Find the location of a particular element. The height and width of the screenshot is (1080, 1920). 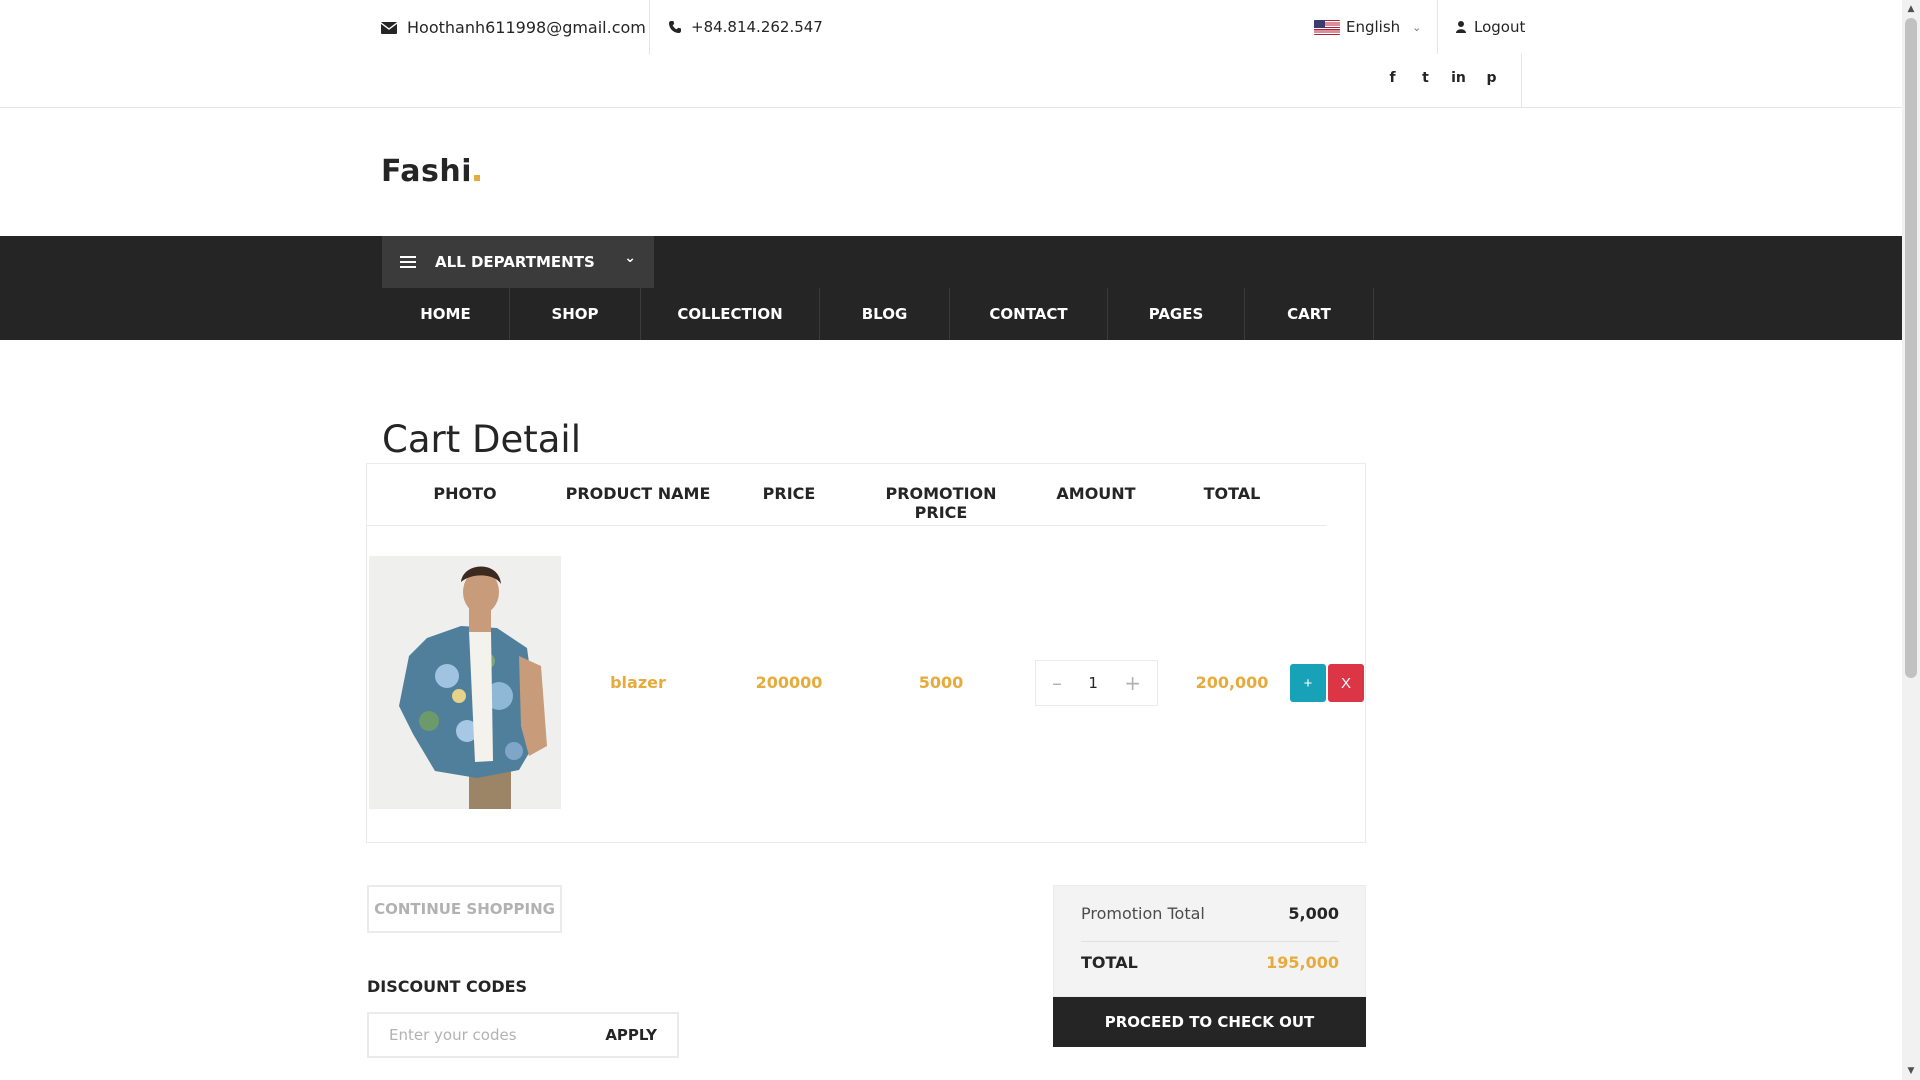

discount-form: Enter your codes APPLY is located at coordinates (523, 1035).